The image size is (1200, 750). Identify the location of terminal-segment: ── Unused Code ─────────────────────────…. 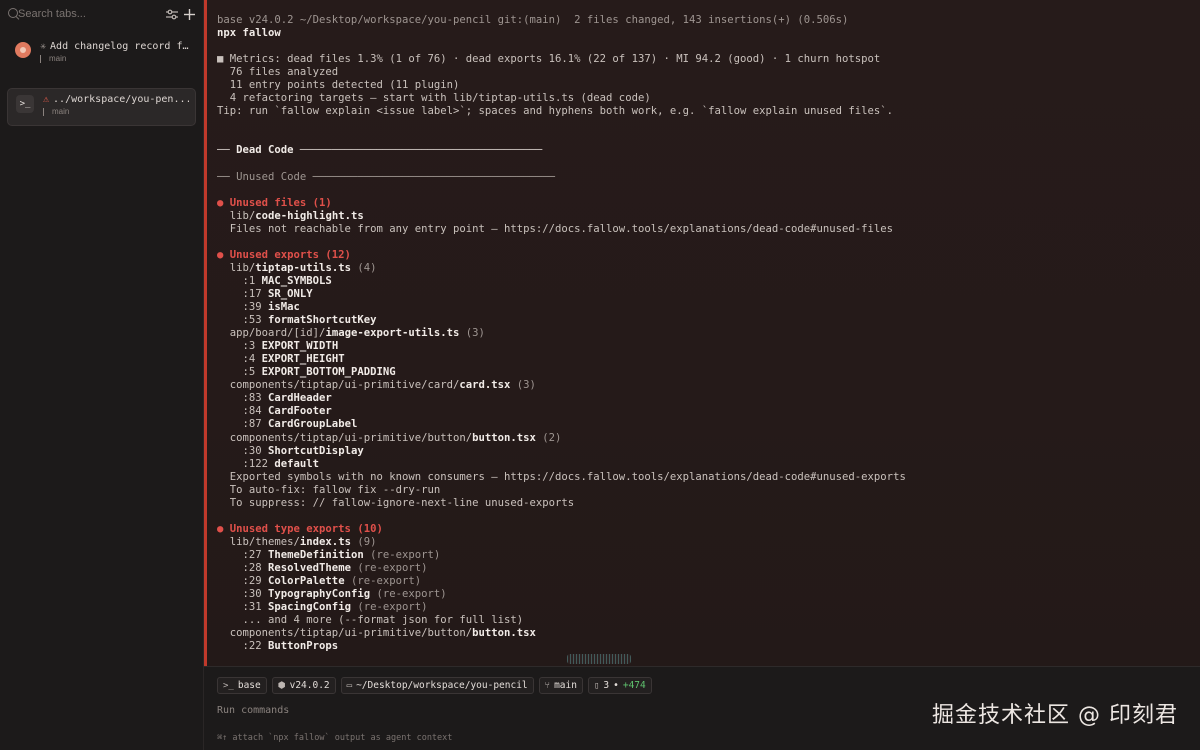
(386, 176).